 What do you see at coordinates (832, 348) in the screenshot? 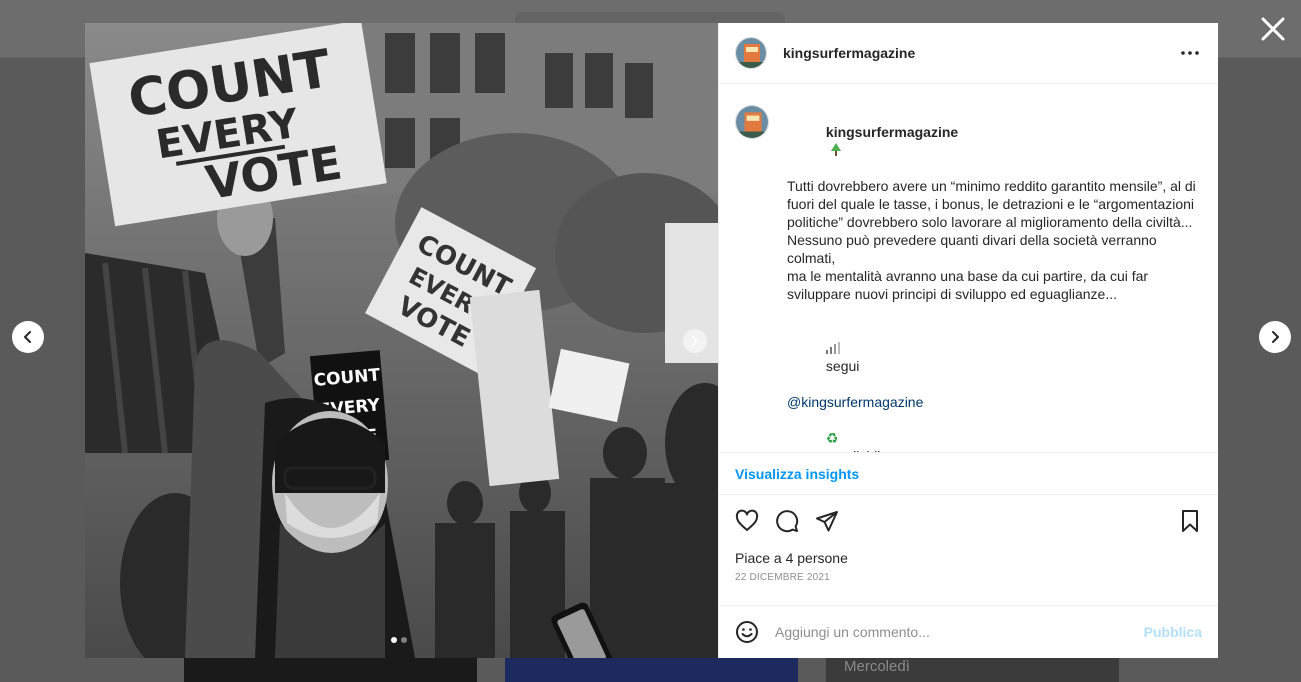
I see `signal-icon` at bounding box center [832, 348].